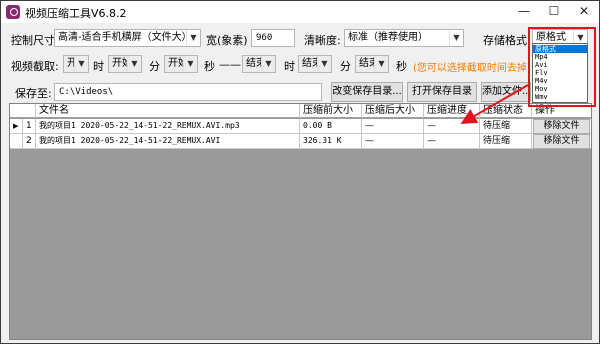 The image size is (600, 345). Describe the element at coordinates (554, 12) in the screenshot. I see `maximize-button: ☐` at that location.